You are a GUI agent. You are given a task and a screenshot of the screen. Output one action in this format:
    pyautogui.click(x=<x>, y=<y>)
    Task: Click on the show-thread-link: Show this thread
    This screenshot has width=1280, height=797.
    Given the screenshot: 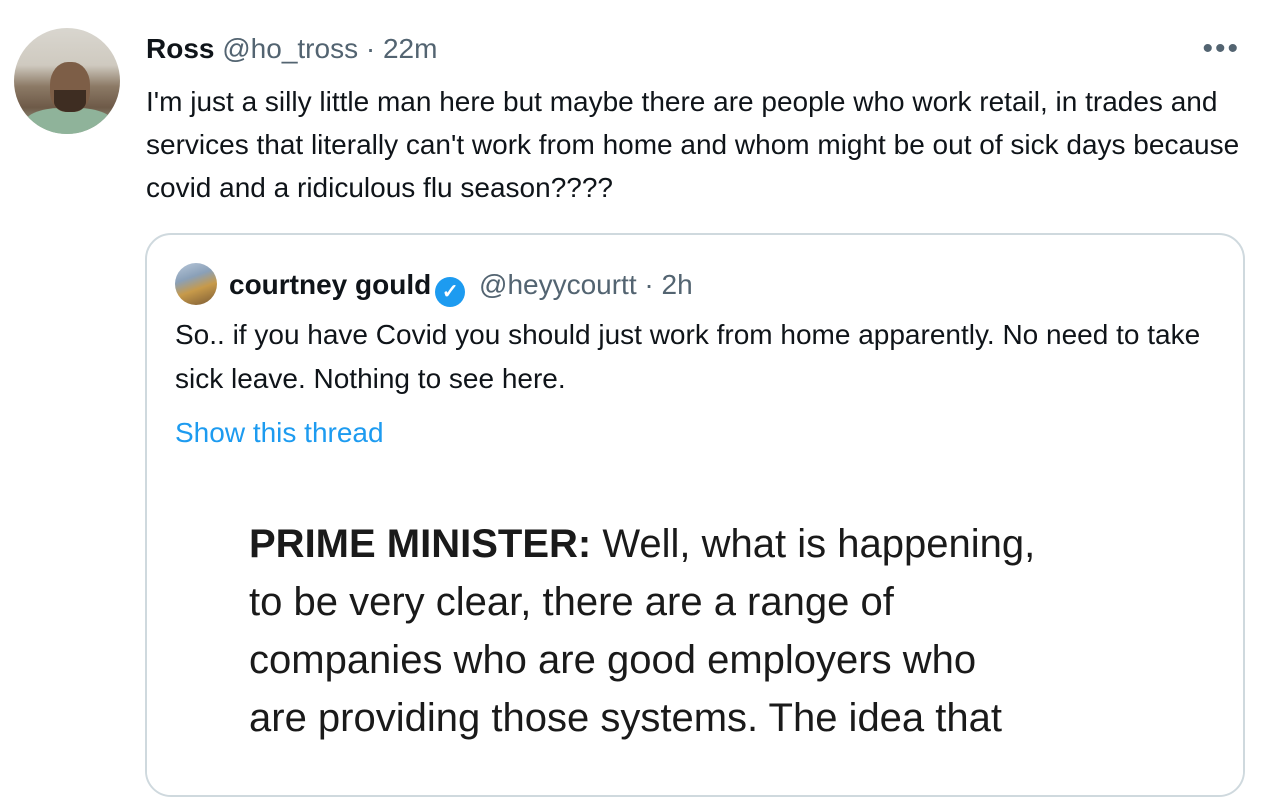 What is the action you would take?
    pyautogui.click(x=279, y=433)
    